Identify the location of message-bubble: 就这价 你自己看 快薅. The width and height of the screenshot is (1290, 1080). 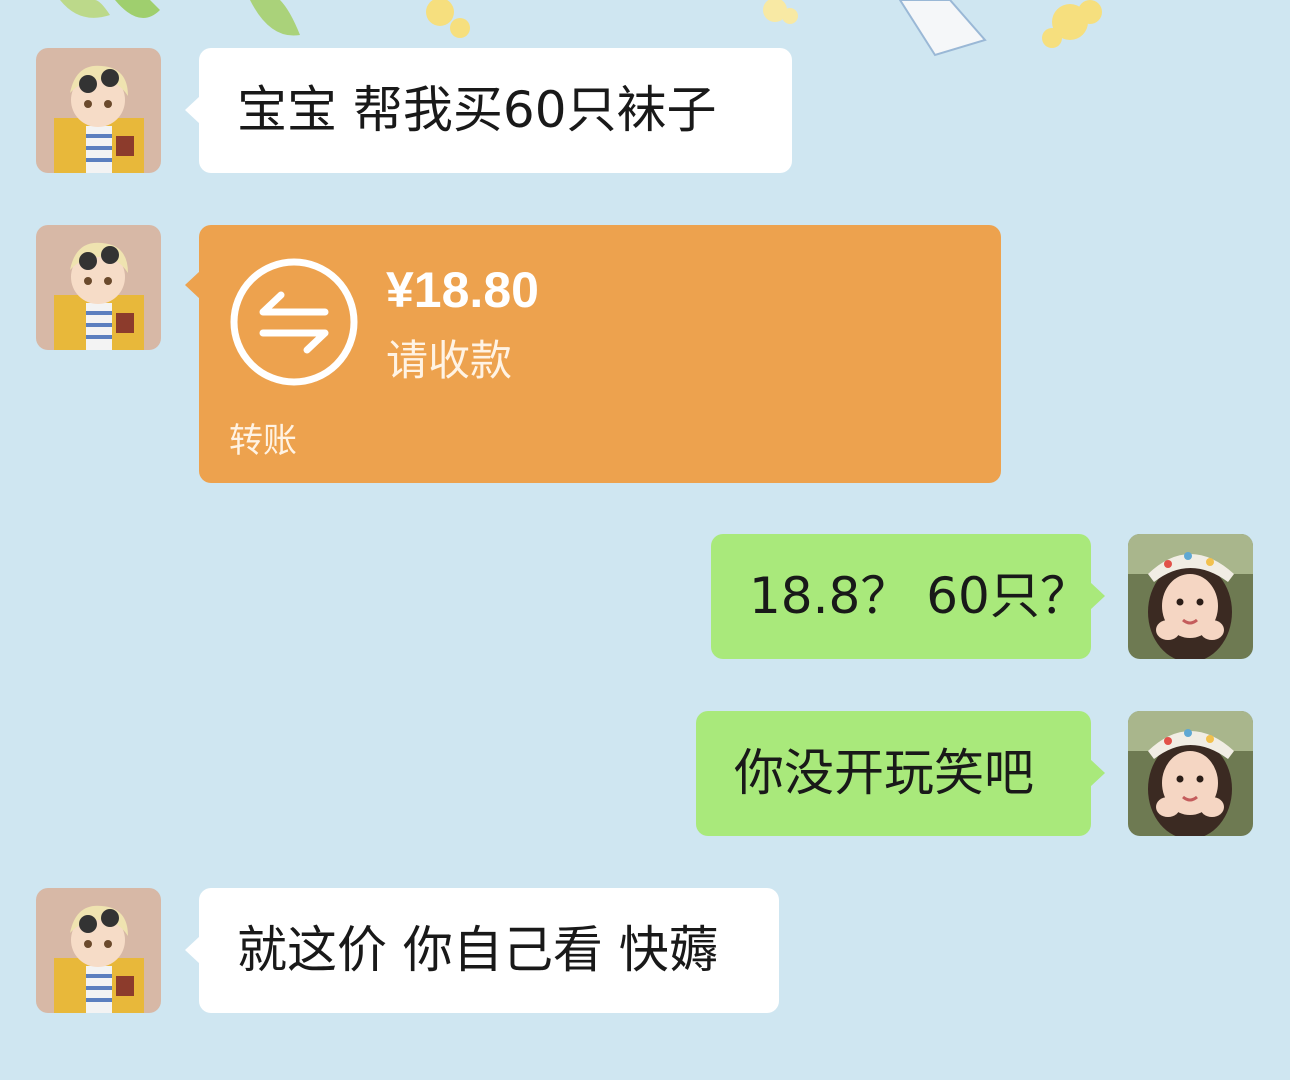
(482, 950).